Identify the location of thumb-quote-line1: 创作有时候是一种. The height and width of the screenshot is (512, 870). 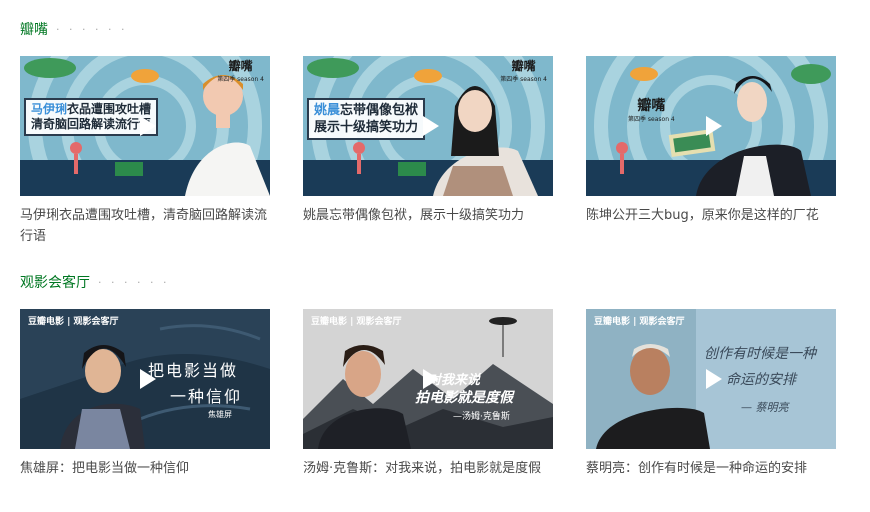
(760, 354).